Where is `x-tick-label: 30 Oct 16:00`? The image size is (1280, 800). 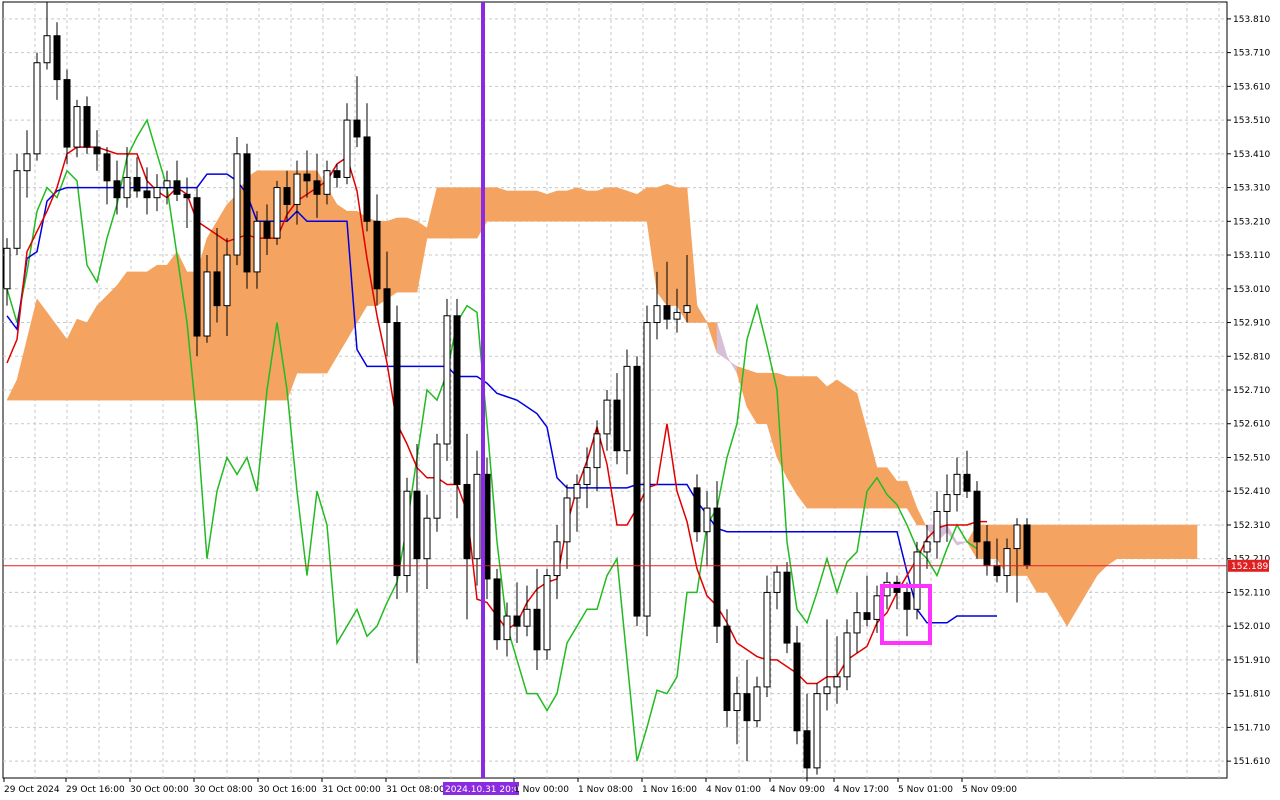
x-tick-label: 30 Oct 16:00 is located at coordinates (287, 790).